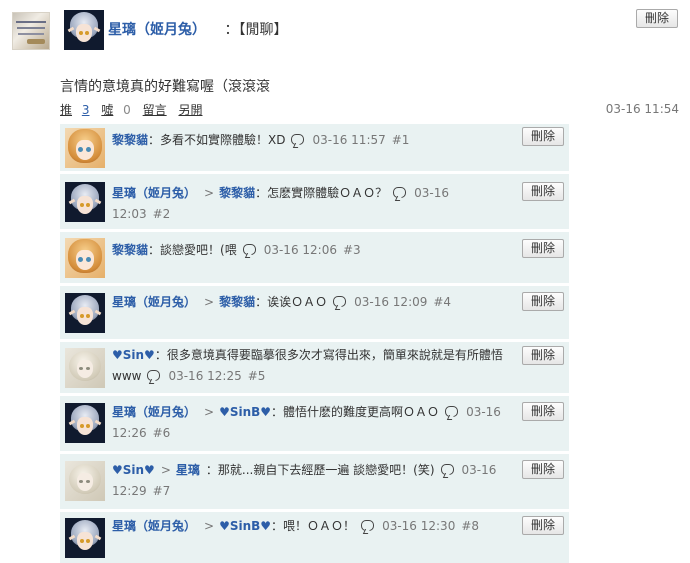 This screenshot has height=563, width=690. I want to click on reply-floor: #7, so click(161, 491).